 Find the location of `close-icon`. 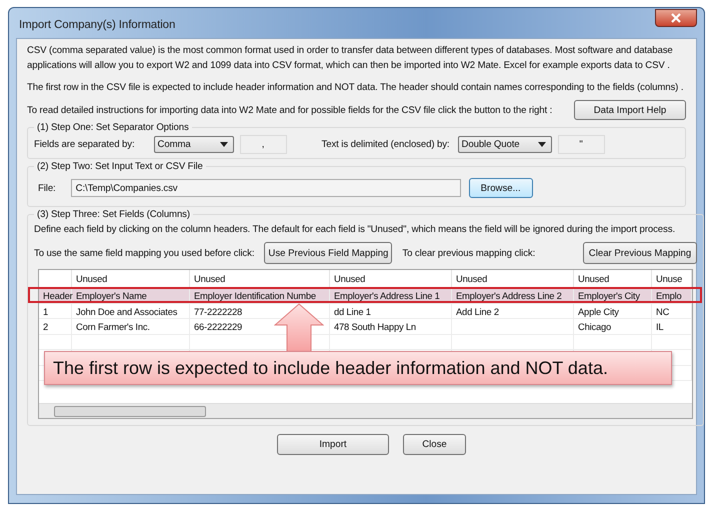

close-icon is located at coordinates (676, 18).